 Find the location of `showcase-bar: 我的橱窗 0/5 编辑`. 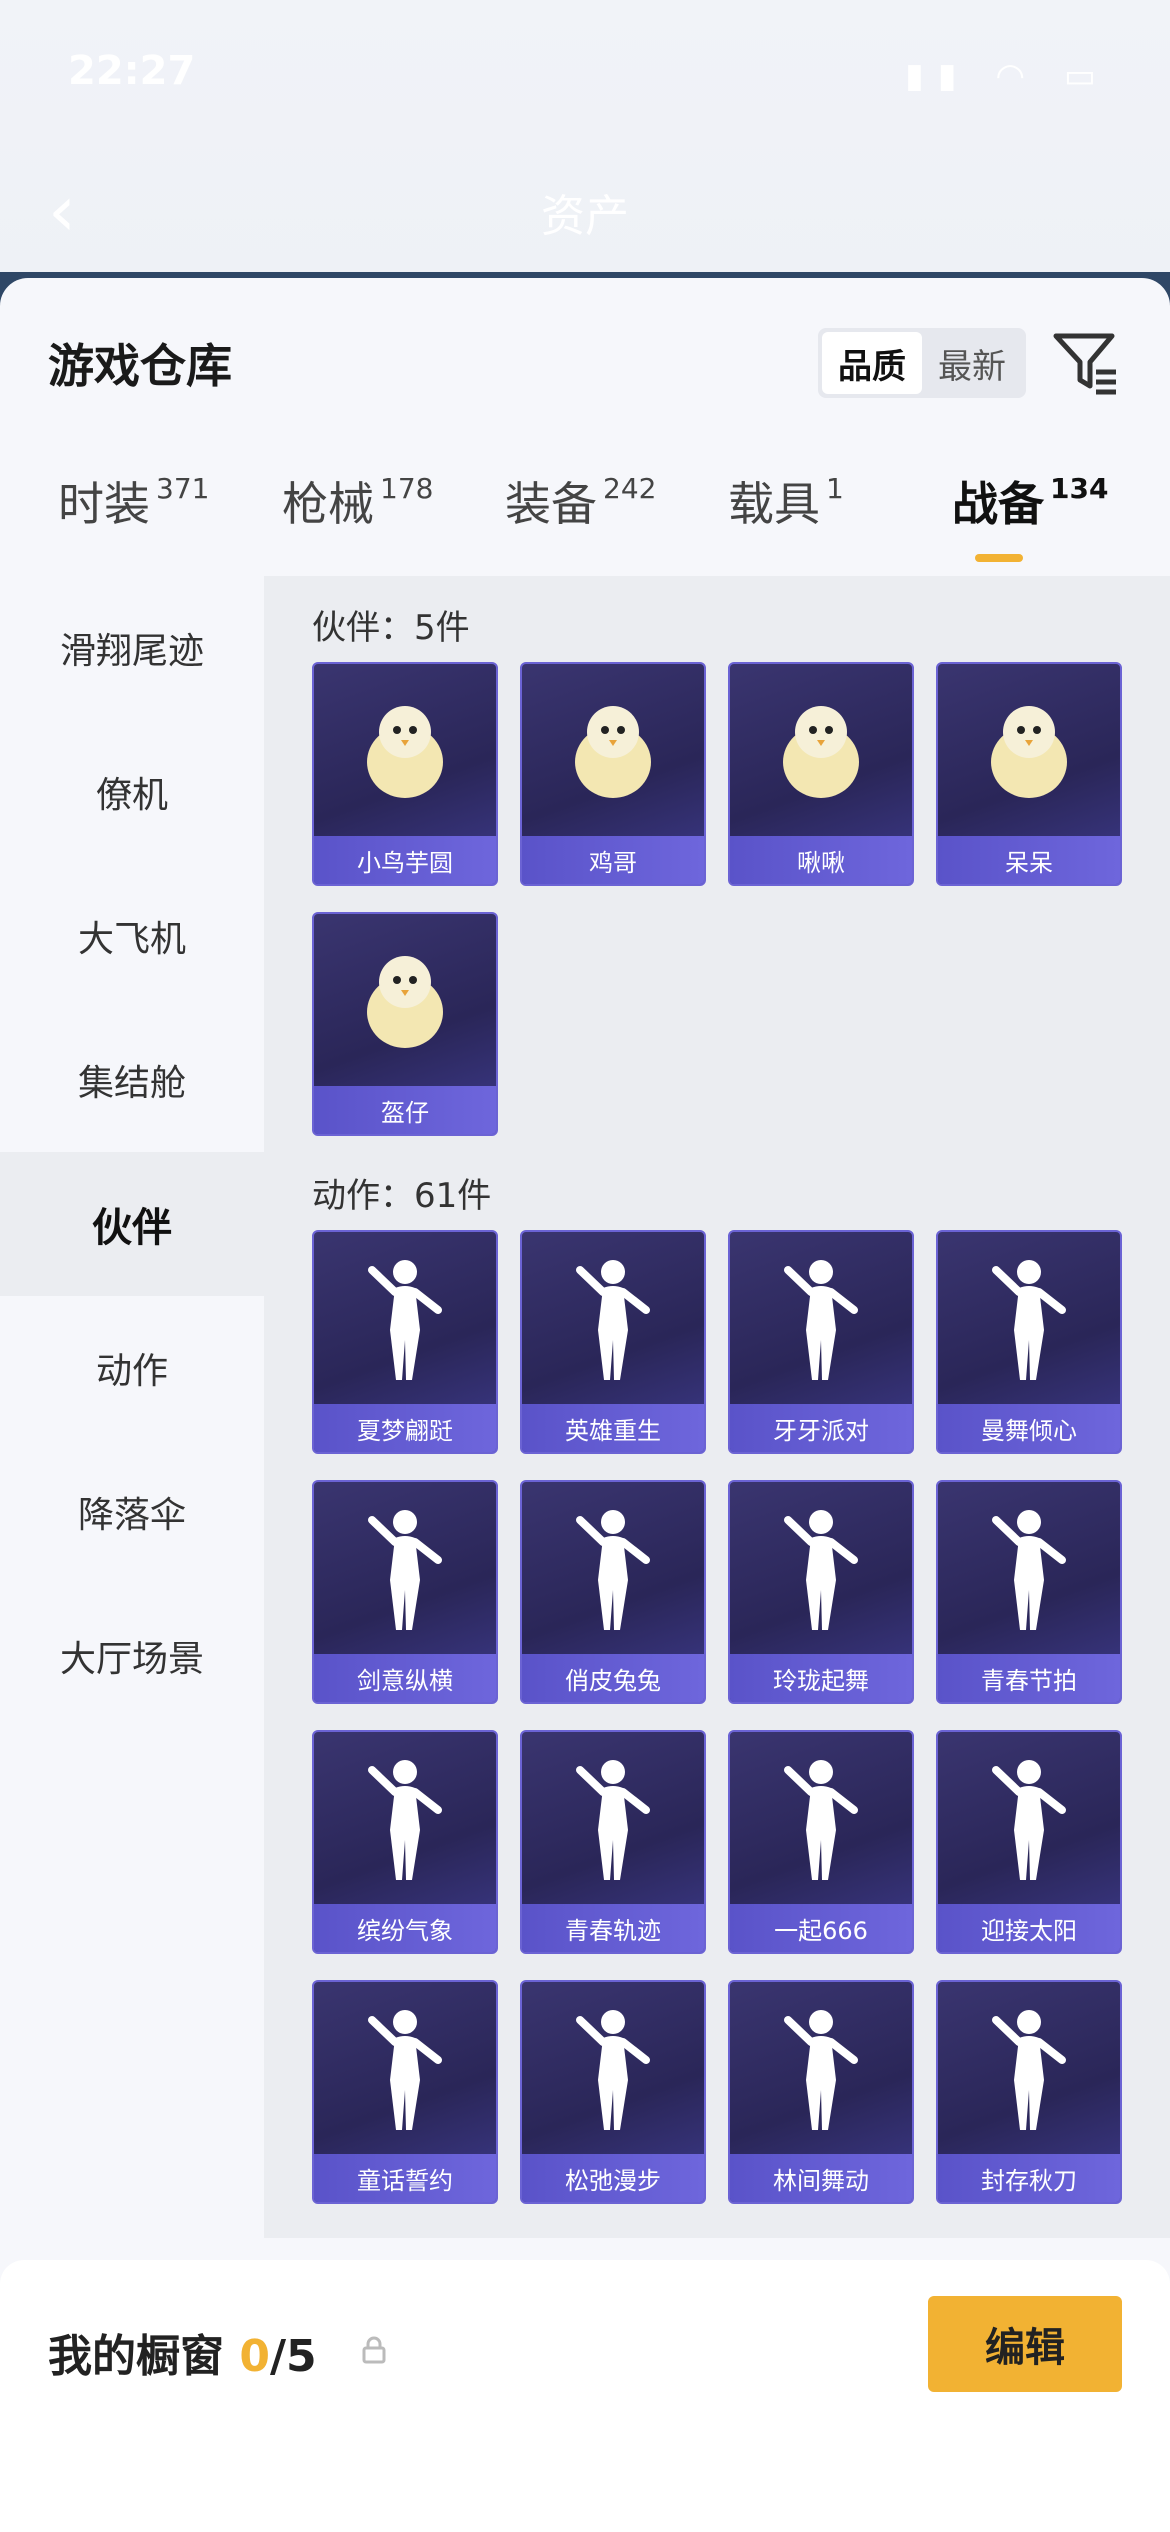

showcase-bar: 我的橱窗 0/5 编辑 is located at coordinates (585, 2396).